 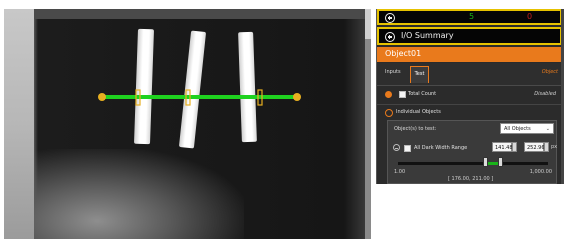 What do you see at coordinates (530, 16) in the screenshot?
I see `fail-count: 0` at bounding box center [530, 16].